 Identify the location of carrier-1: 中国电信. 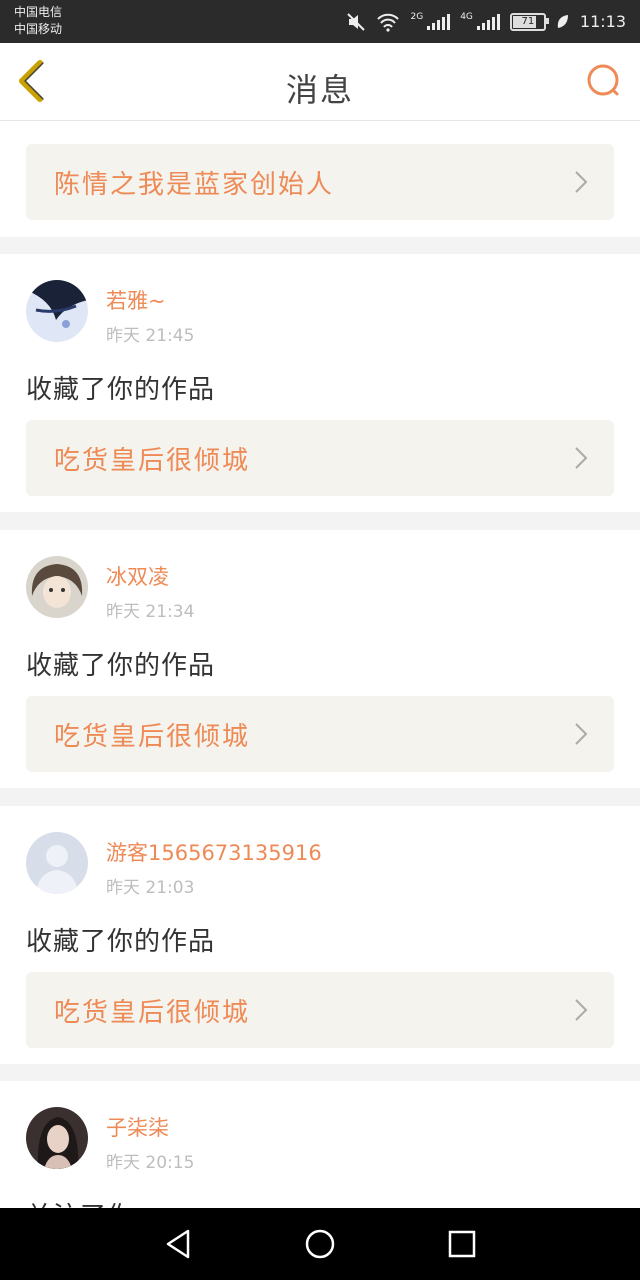
(38, 12).